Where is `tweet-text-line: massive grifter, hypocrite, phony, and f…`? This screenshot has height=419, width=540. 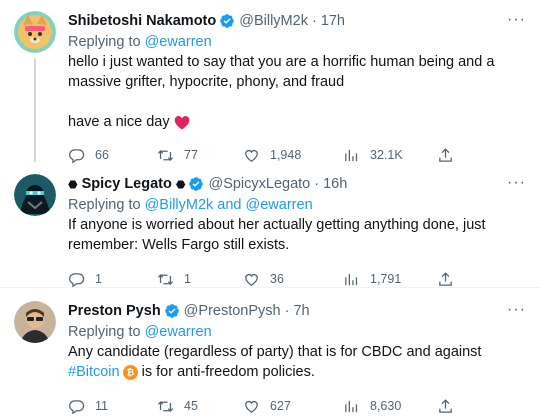
tweet-text-line: massive grifter, hypocrite, phony, and f… is located at coordinates (206, 82).